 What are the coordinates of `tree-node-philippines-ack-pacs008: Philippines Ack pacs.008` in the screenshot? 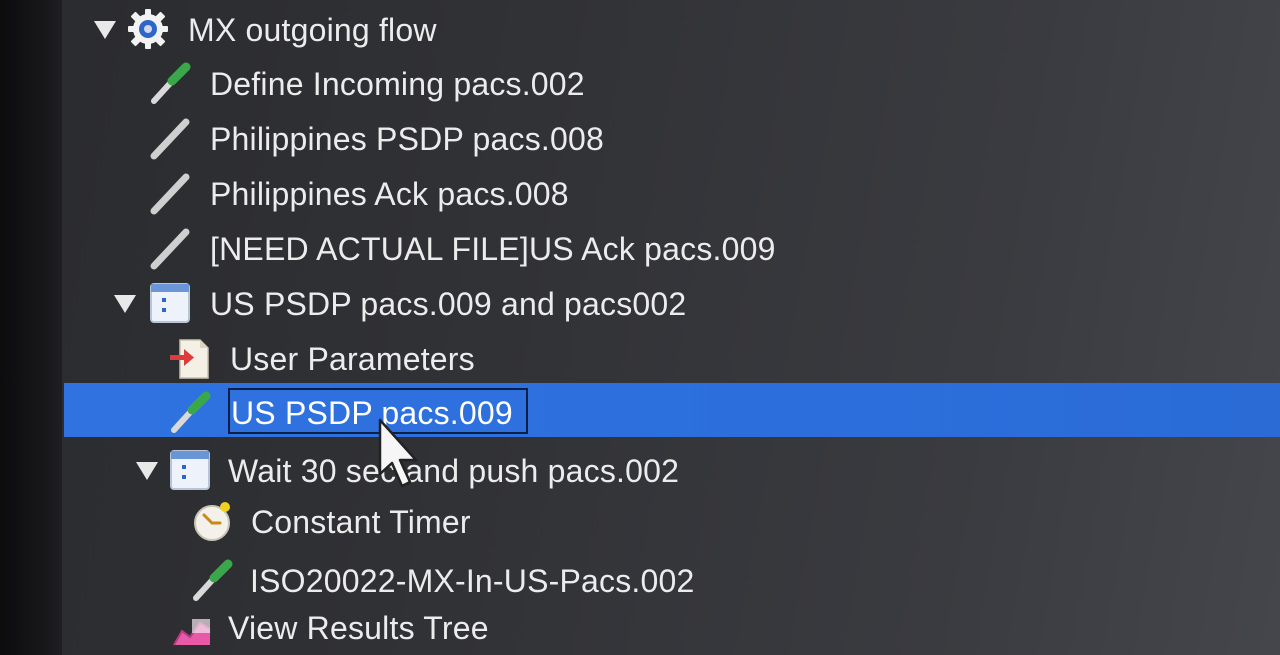 It's located at (640, 193).